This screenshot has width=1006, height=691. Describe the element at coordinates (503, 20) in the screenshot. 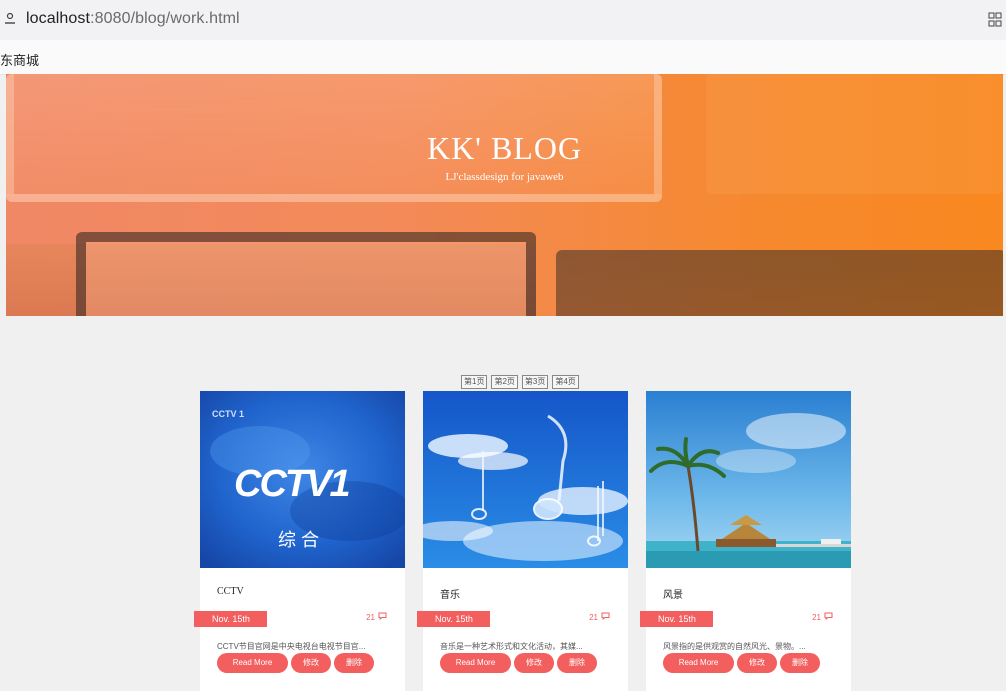

I see `address-bar: localhost:8080/blog/work.html` at that location.